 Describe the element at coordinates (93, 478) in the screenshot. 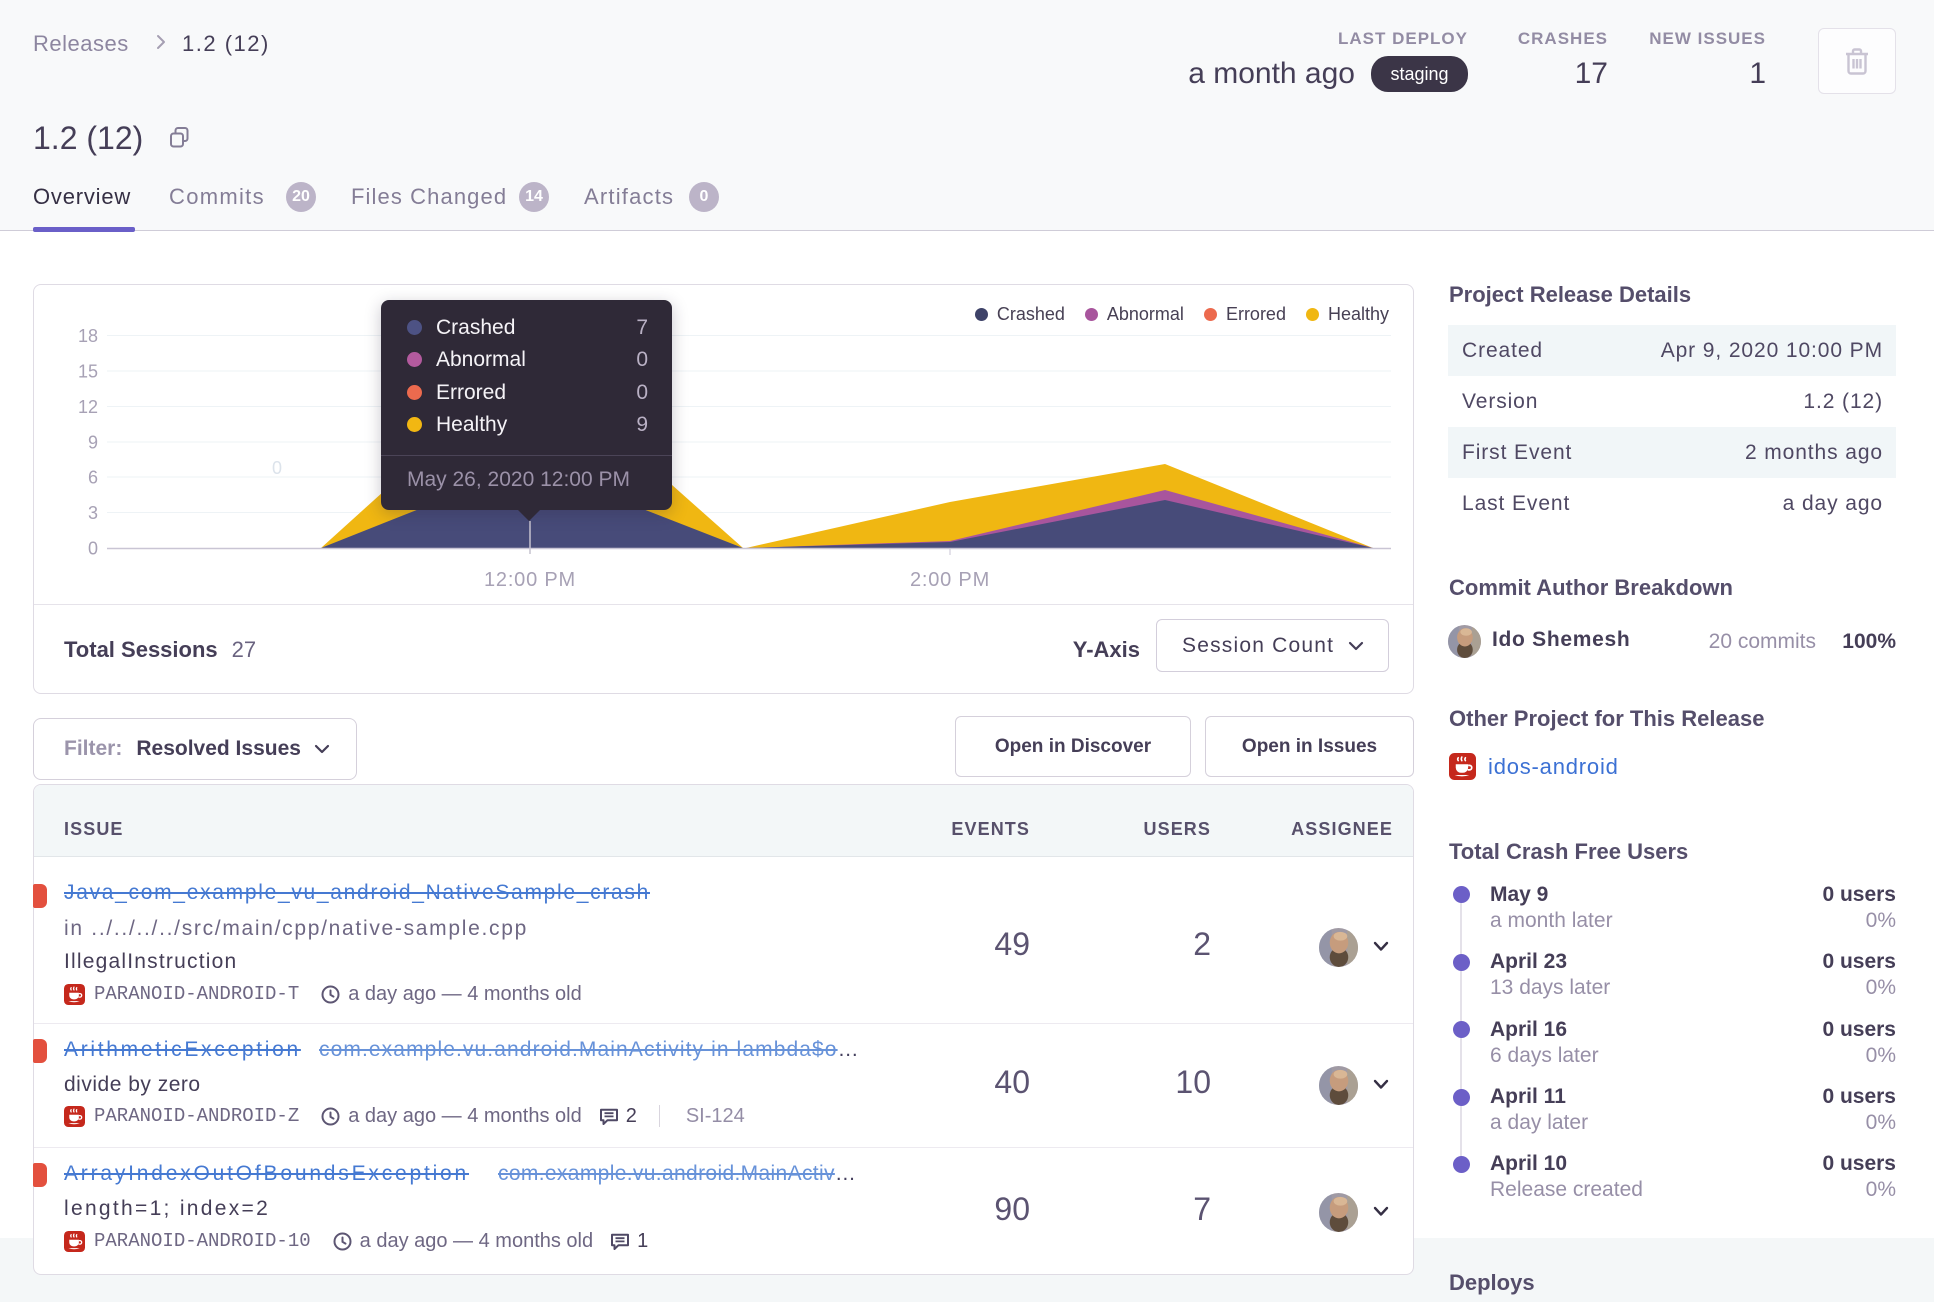

I see `svg-text: 6` at that location.